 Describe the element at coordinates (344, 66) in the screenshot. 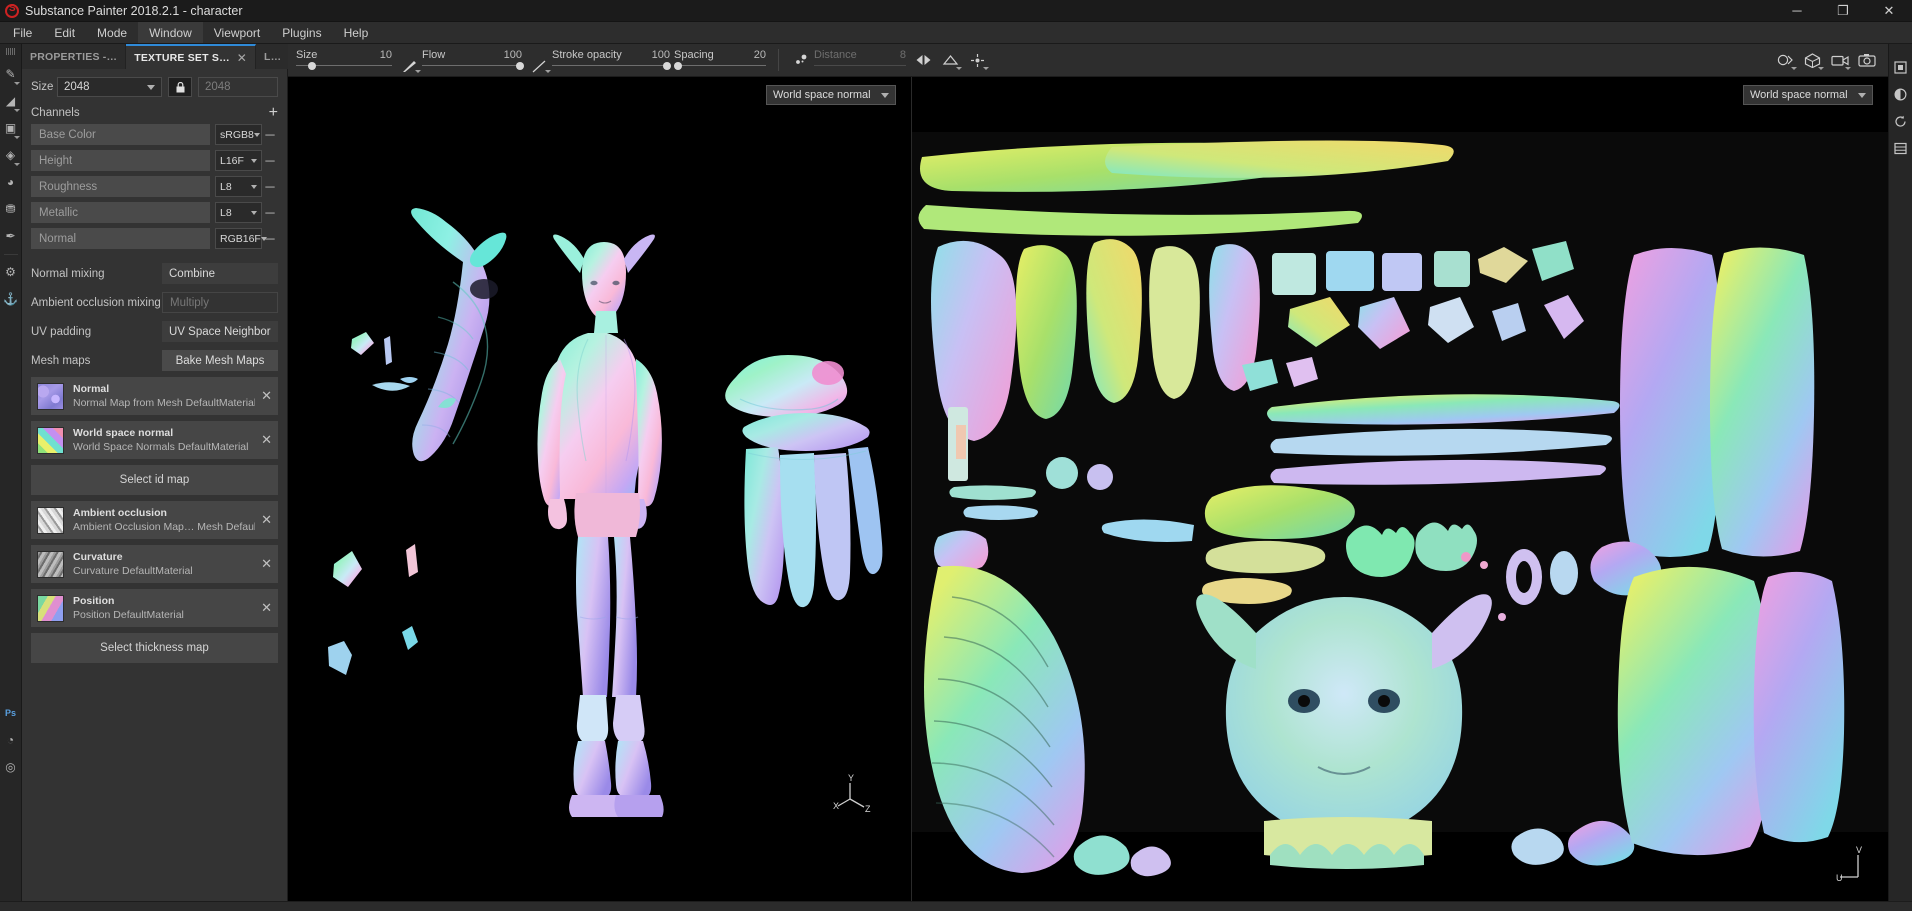

I see `brush-size-slider` at that location.